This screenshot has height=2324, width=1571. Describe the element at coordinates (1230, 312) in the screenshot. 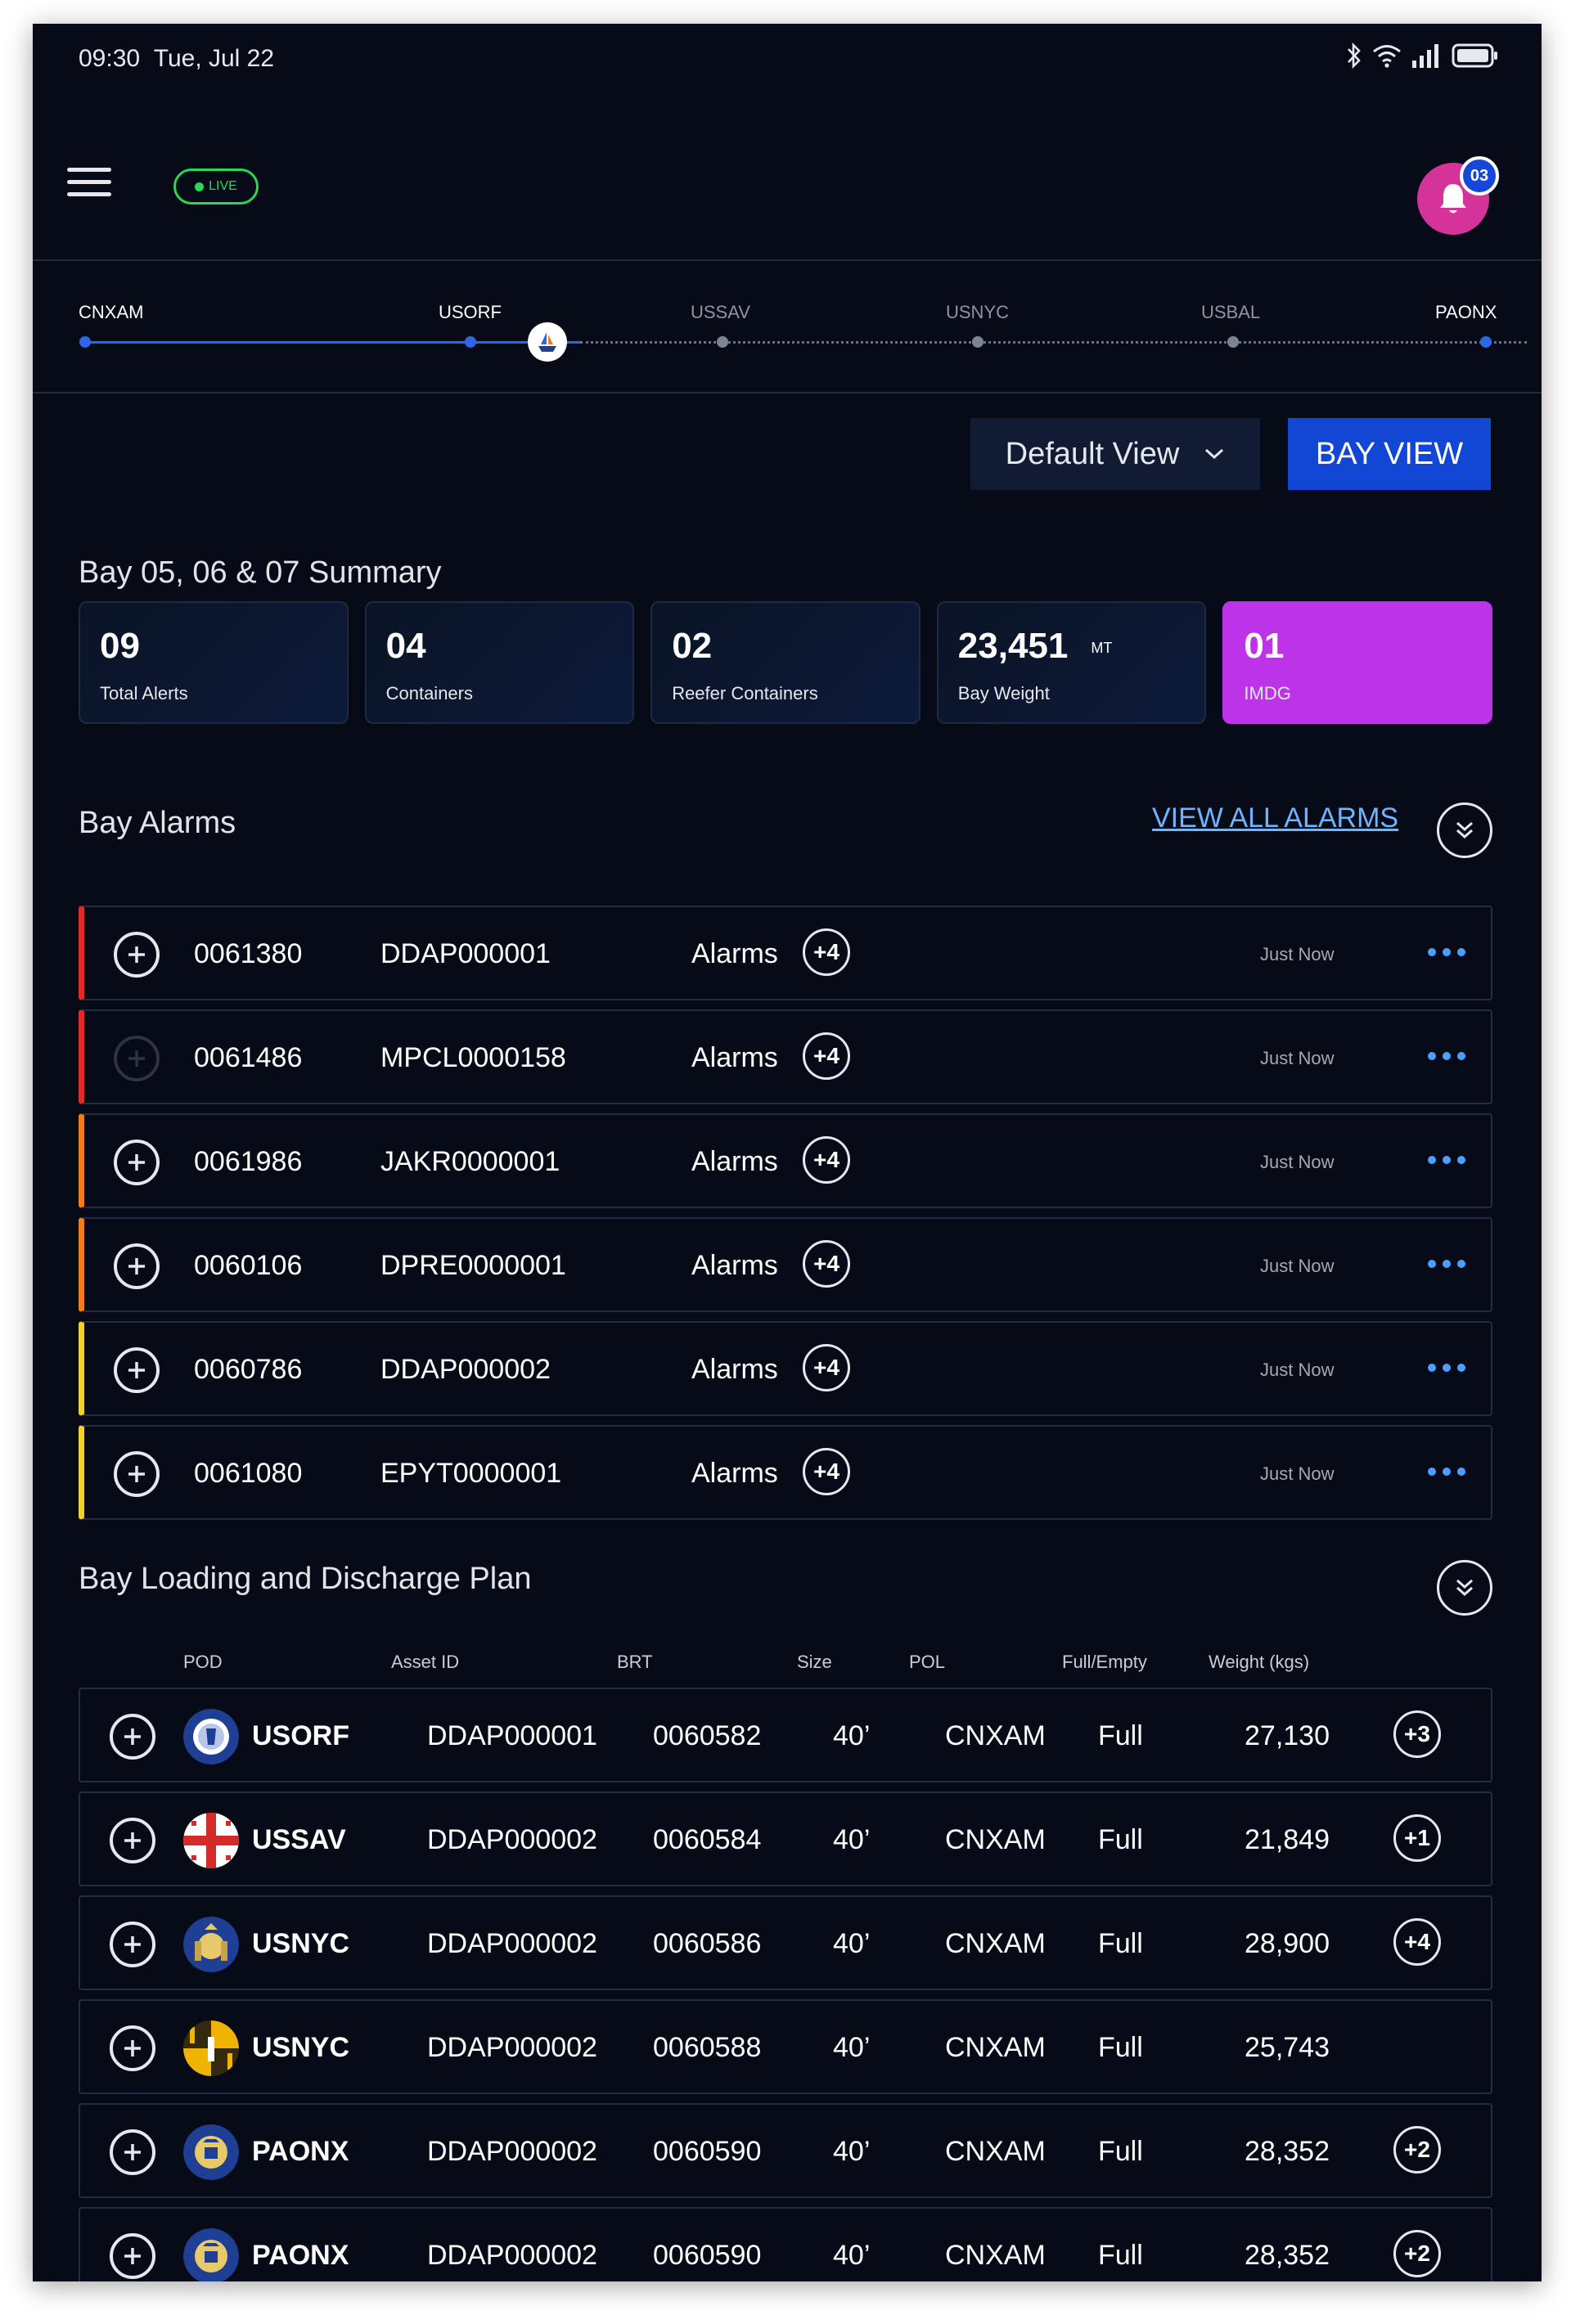

I see `route-stop-usbal: USBAL` at that location.